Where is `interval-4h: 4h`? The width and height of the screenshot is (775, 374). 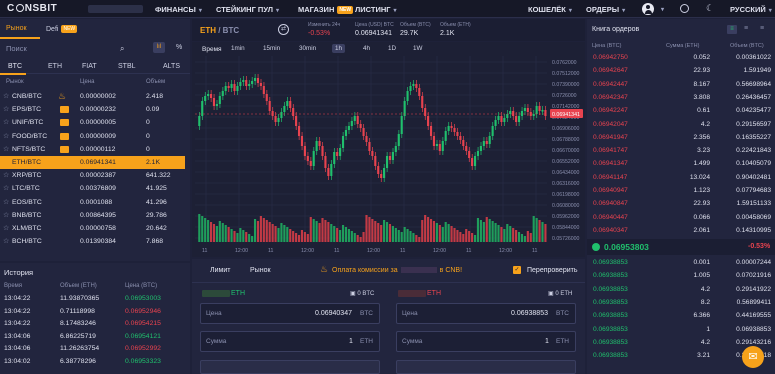
interval-4h: 4h is located at coordinates (366, 48).